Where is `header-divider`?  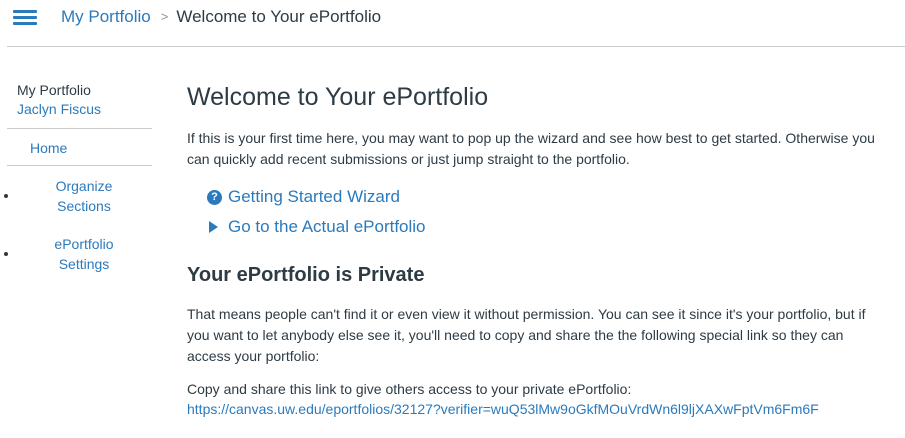 header-divider is located at coordinates (456, 46).